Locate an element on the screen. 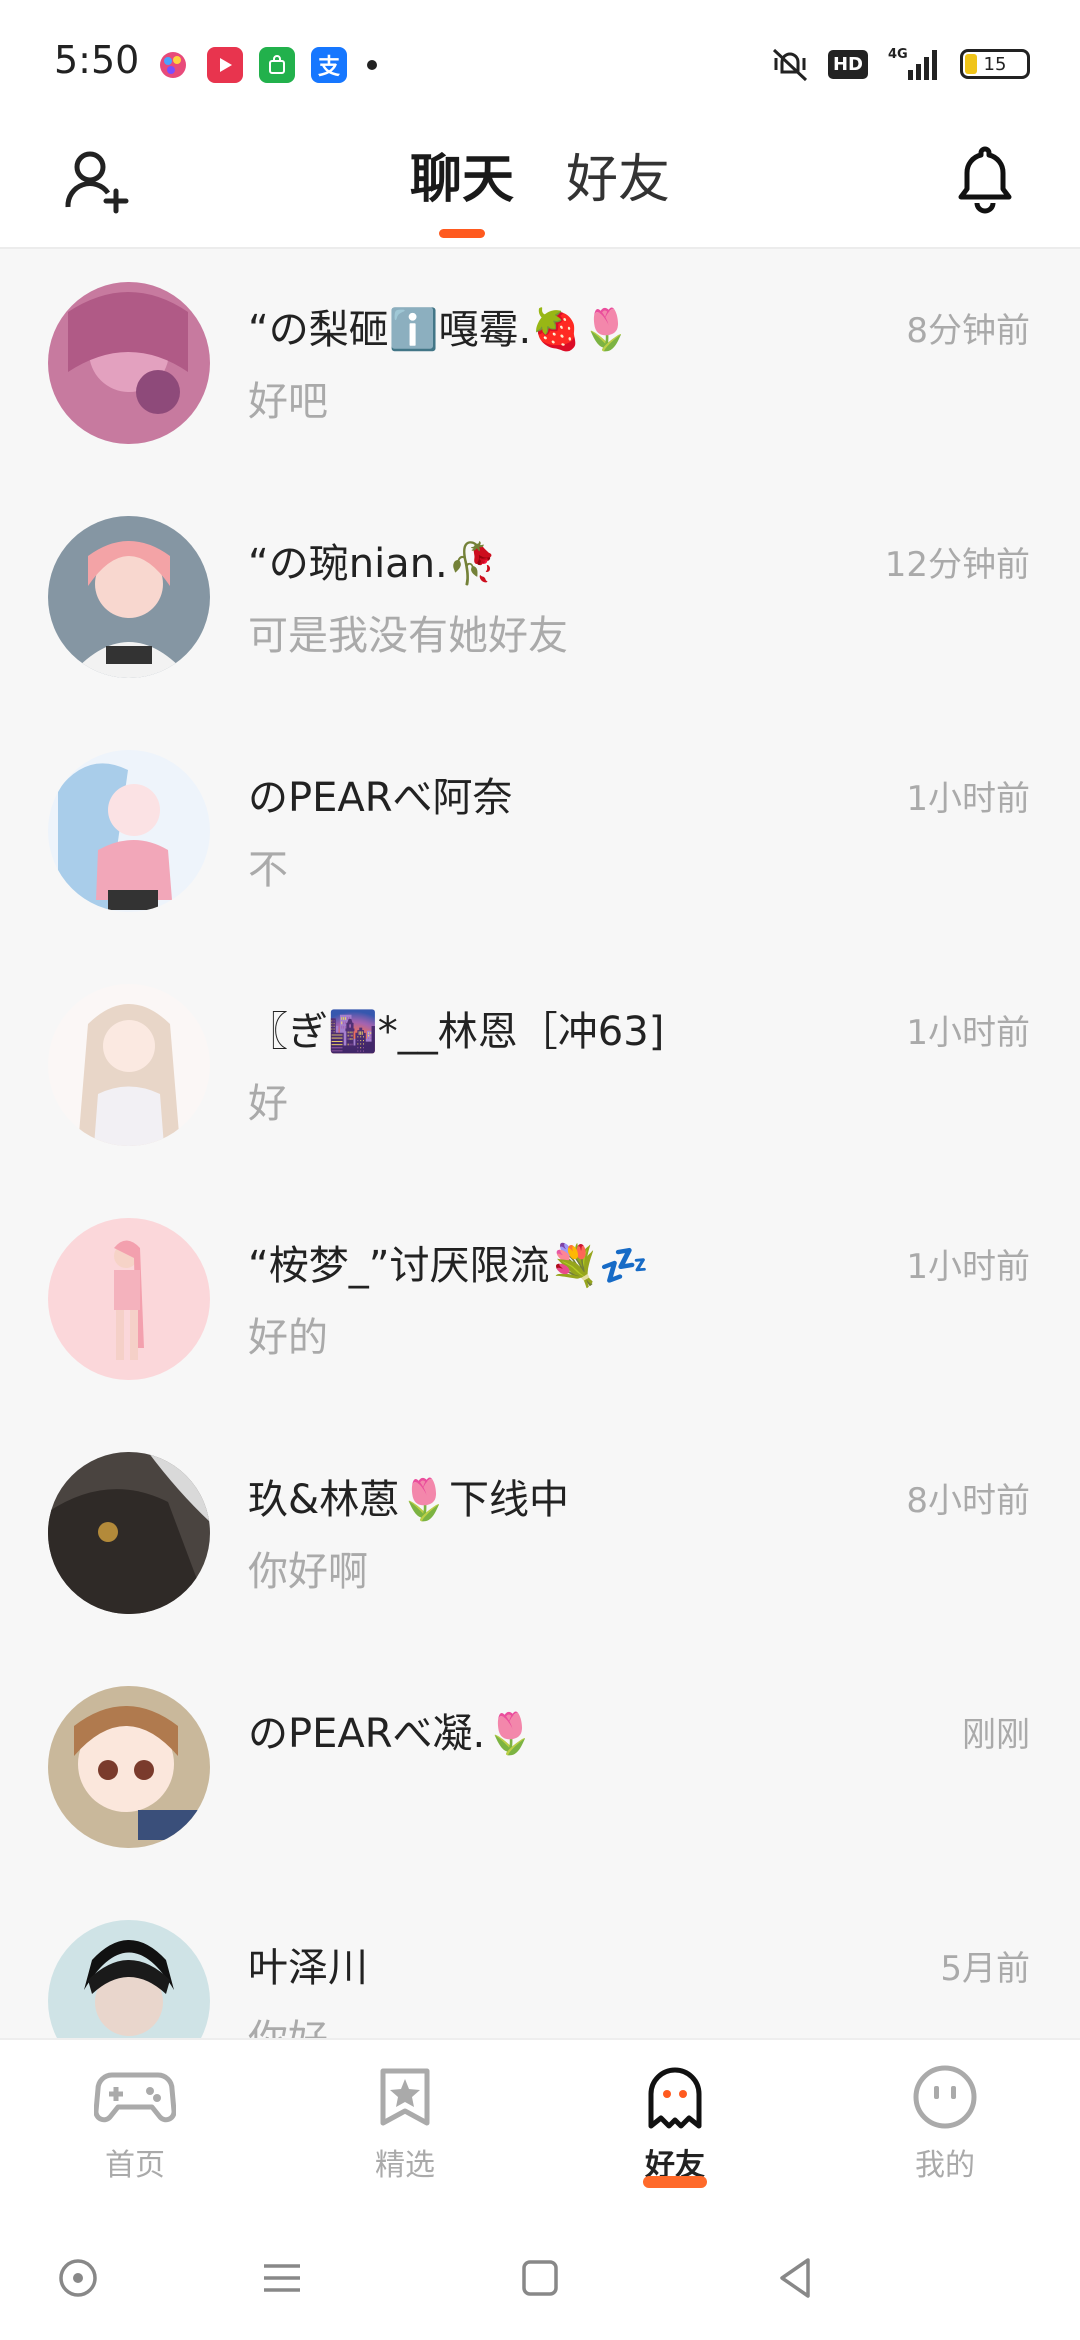 The width and height of the screenshot is (1080, 2340). assistant-icon is located at coordinates (78, 2278).